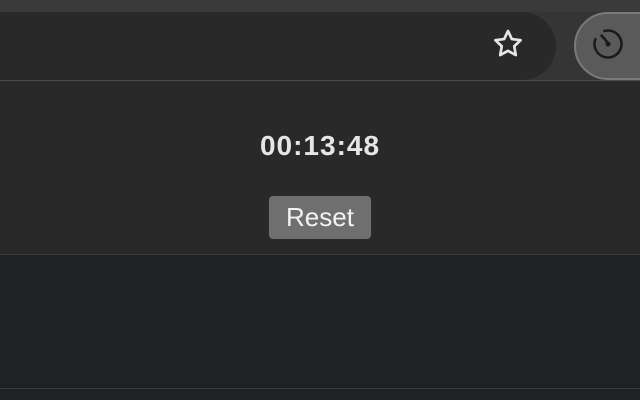 The image size is (640, 400). I want to click on tab-strip, so click(320, 6).